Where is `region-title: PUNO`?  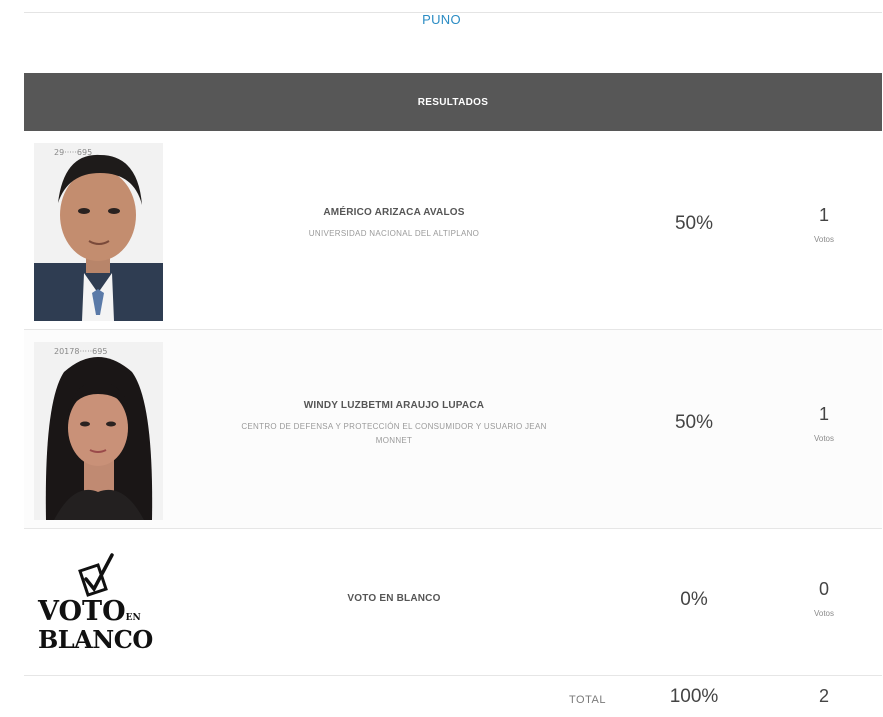
region-title: PUNO is located at coordinates (441, 19).